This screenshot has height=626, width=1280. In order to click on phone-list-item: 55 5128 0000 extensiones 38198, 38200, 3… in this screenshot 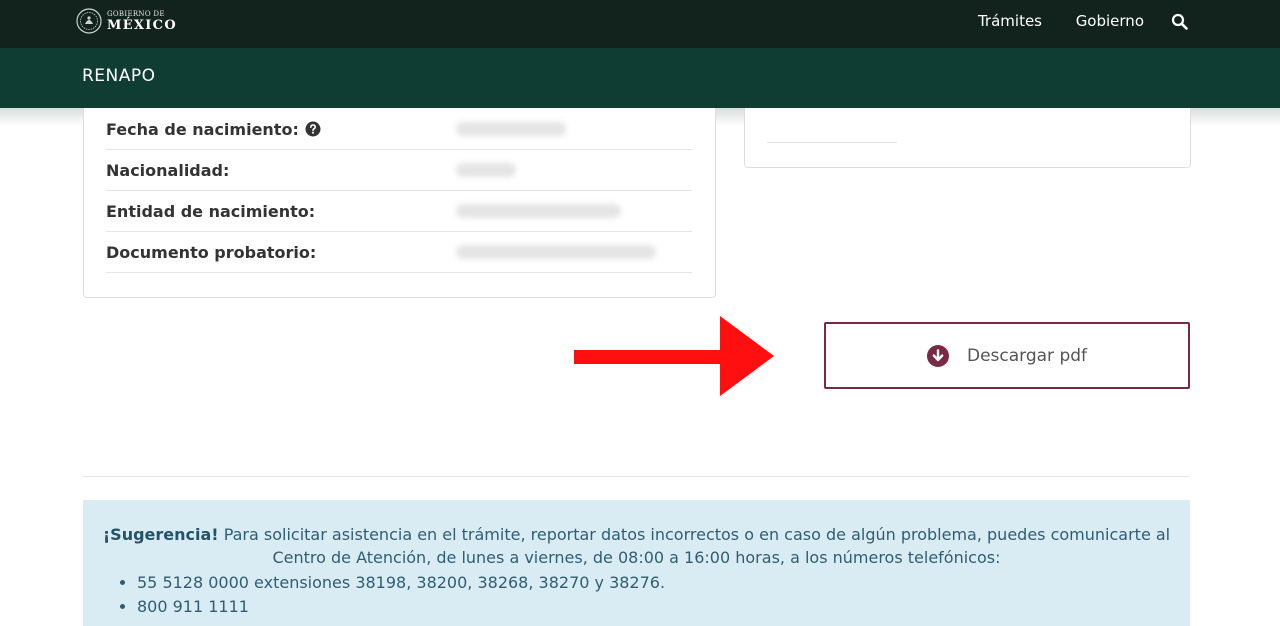, I will do `click(401, 583)`.